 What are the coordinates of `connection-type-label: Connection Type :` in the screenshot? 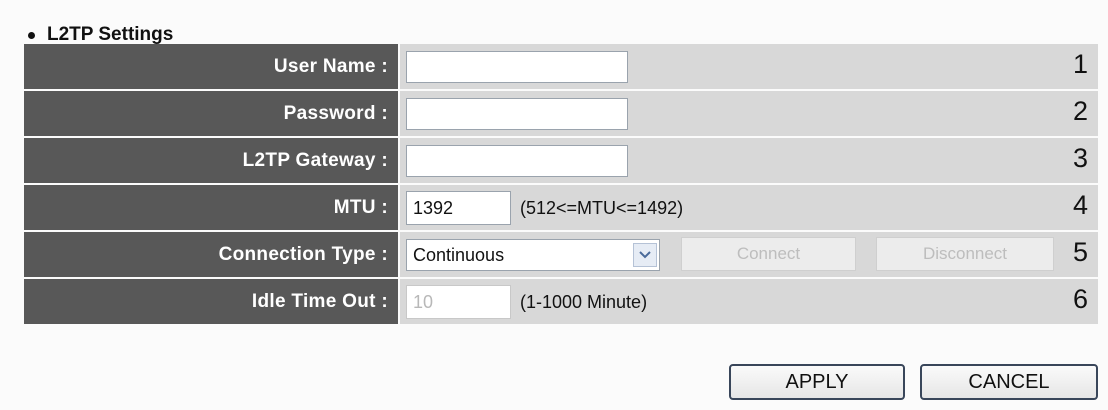 It's located at (211, 254).